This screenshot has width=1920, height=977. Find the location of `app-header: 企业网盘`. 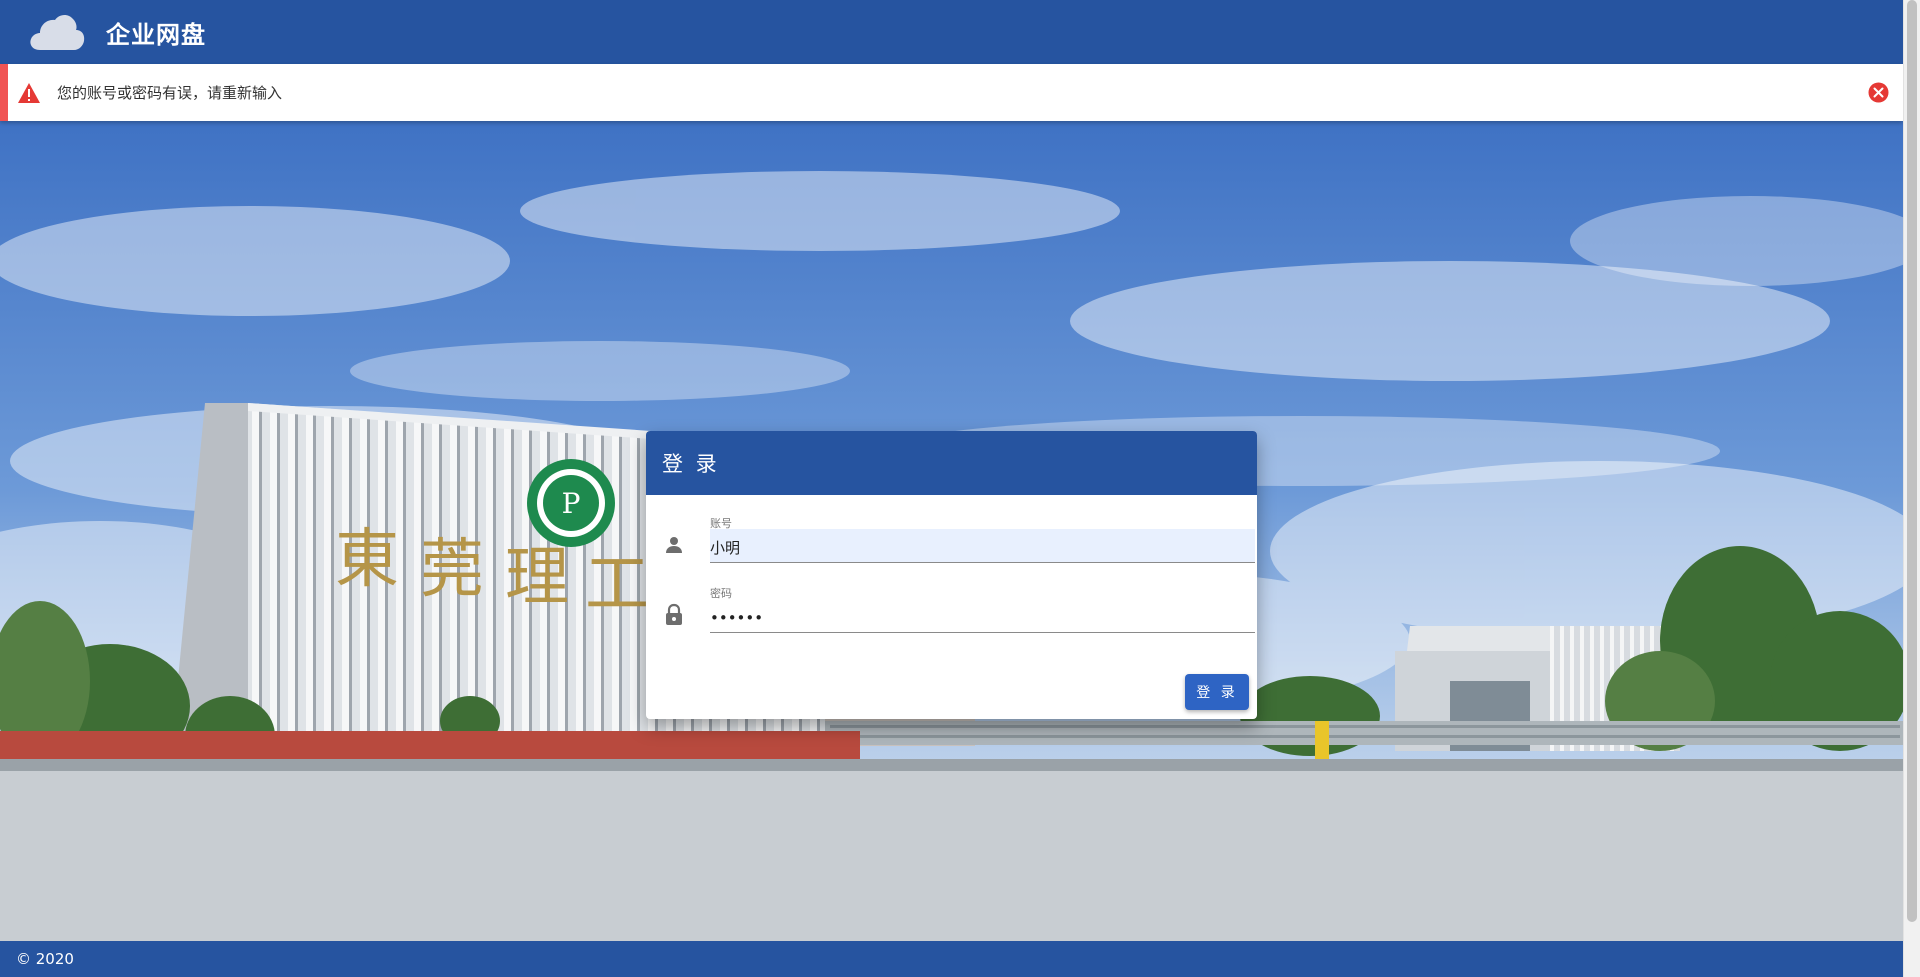

app-header: 企业网盘 is located at coordinates (951, 32).